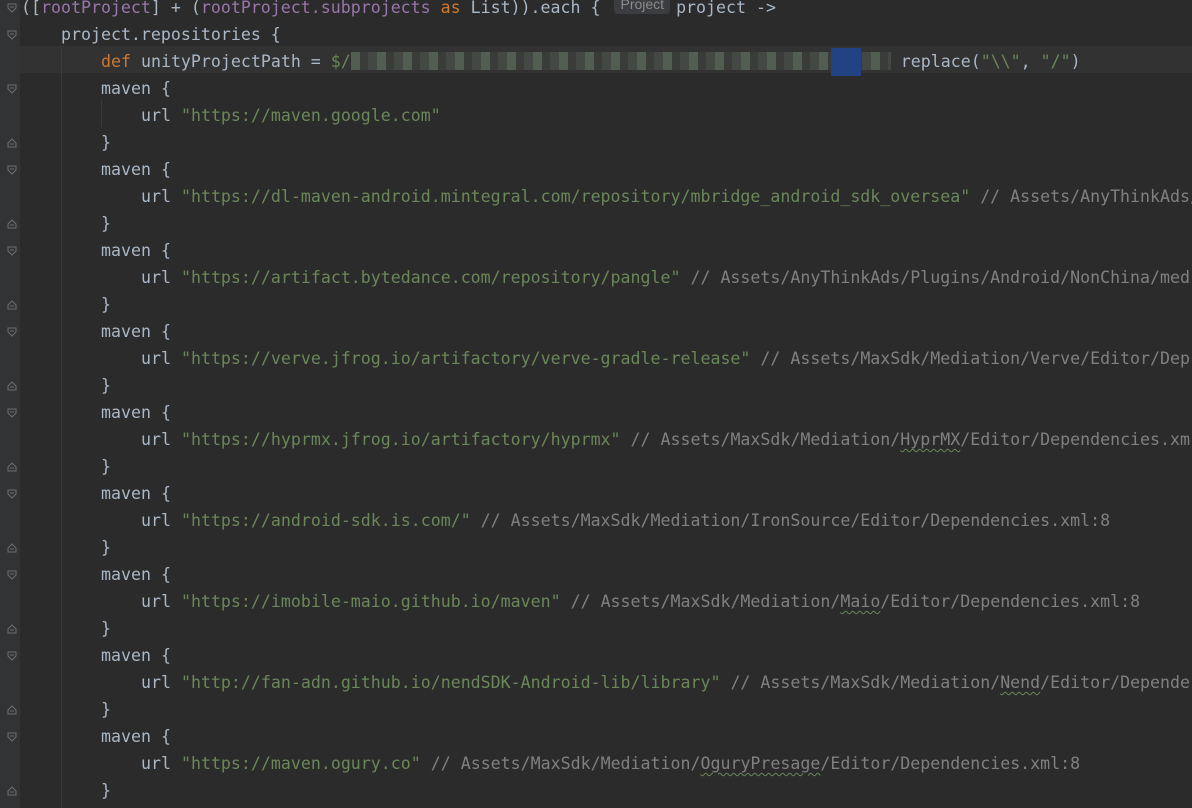  I want to click on repository-url: "https://maven.google.com", so click(310, 115).